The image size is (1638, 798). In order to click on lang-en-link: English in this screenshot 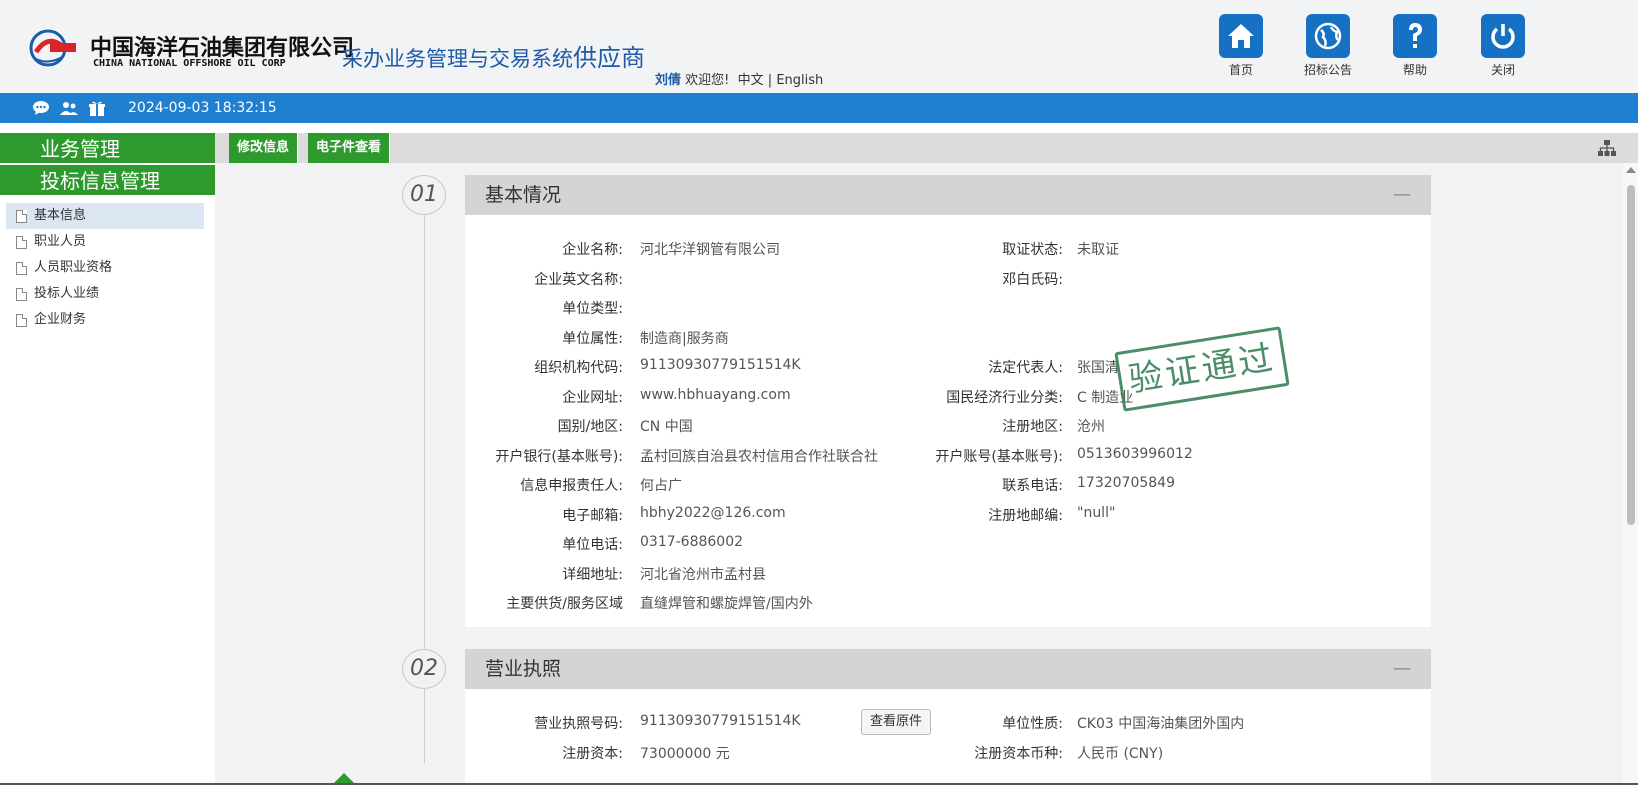, I will do `click(799, 80)`.